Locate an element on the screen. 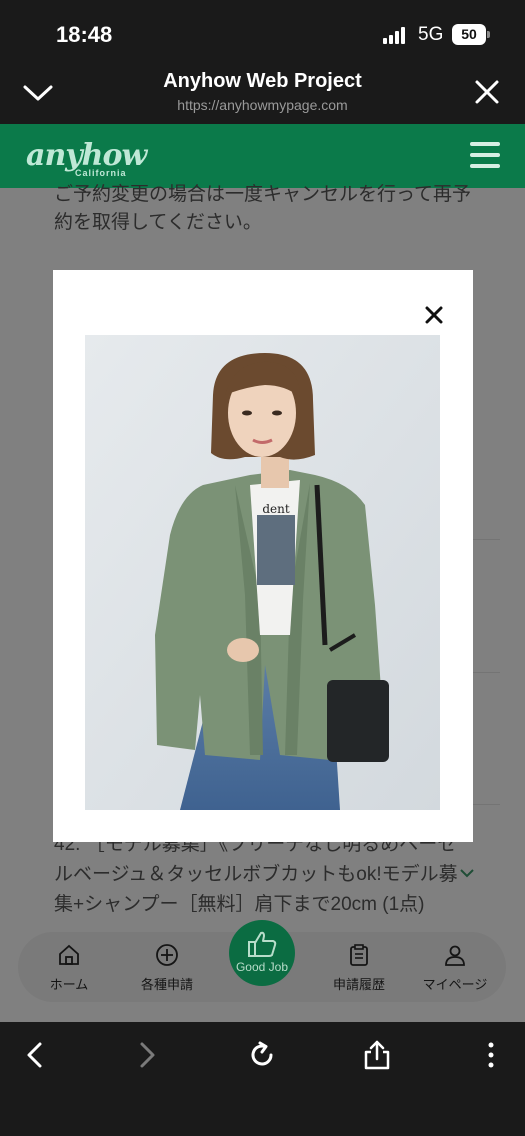  clipboard-icon is located at coordinates (359, 955).